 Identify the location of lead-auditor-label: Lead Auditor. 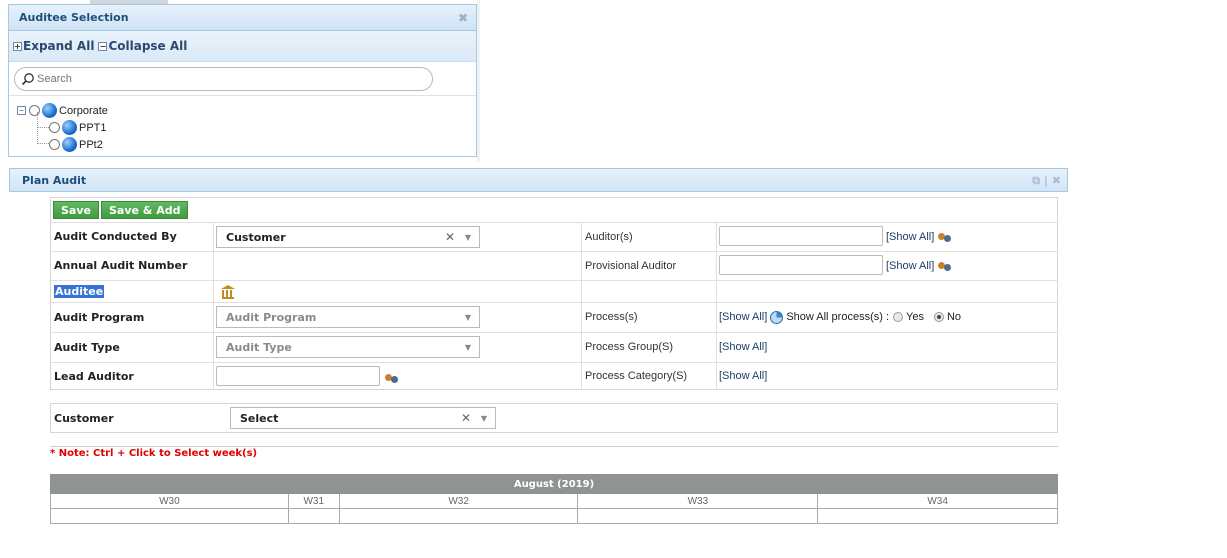
(94, 376).